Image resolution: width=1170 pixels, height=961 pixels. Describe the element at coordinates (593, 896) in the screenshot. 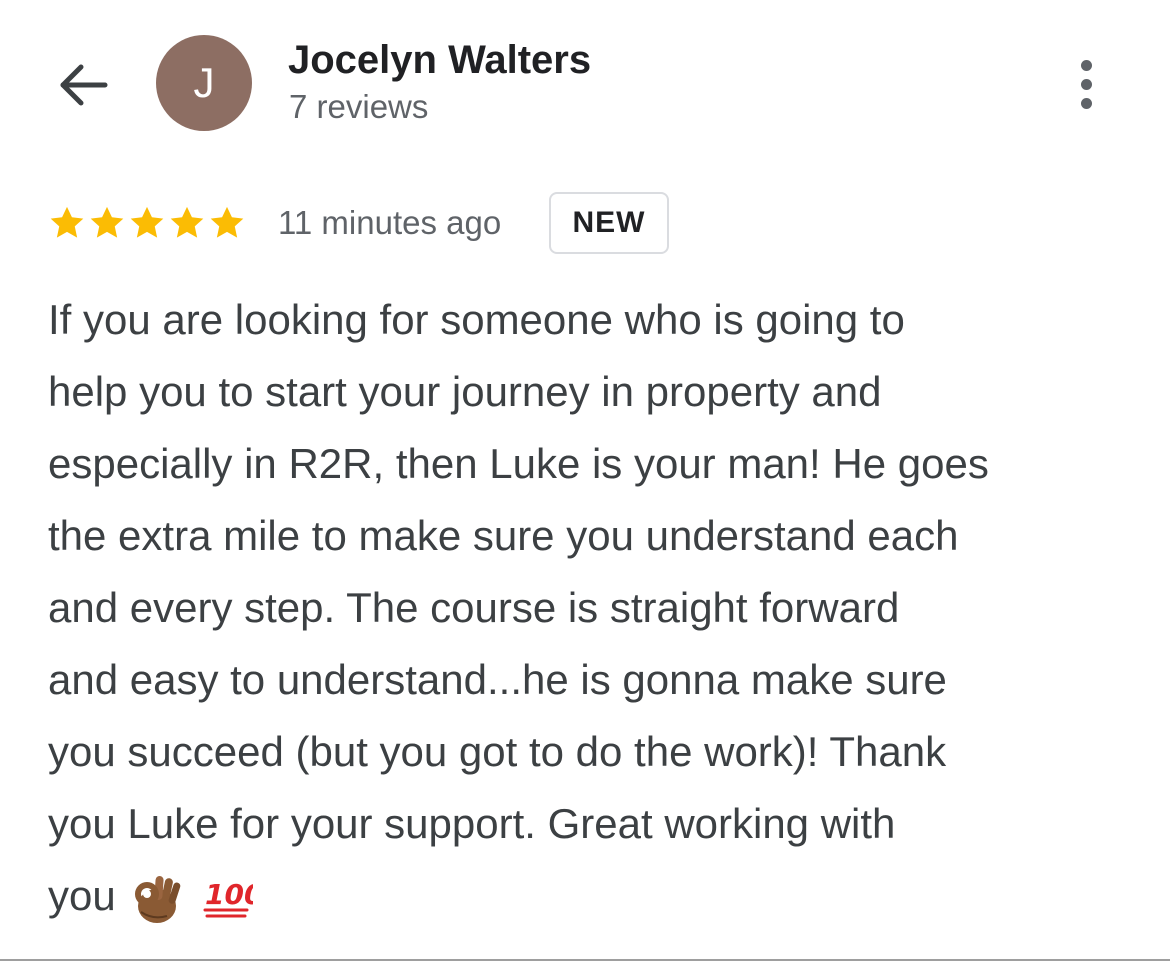

I see `review-text-last-line: you 100` at that location.